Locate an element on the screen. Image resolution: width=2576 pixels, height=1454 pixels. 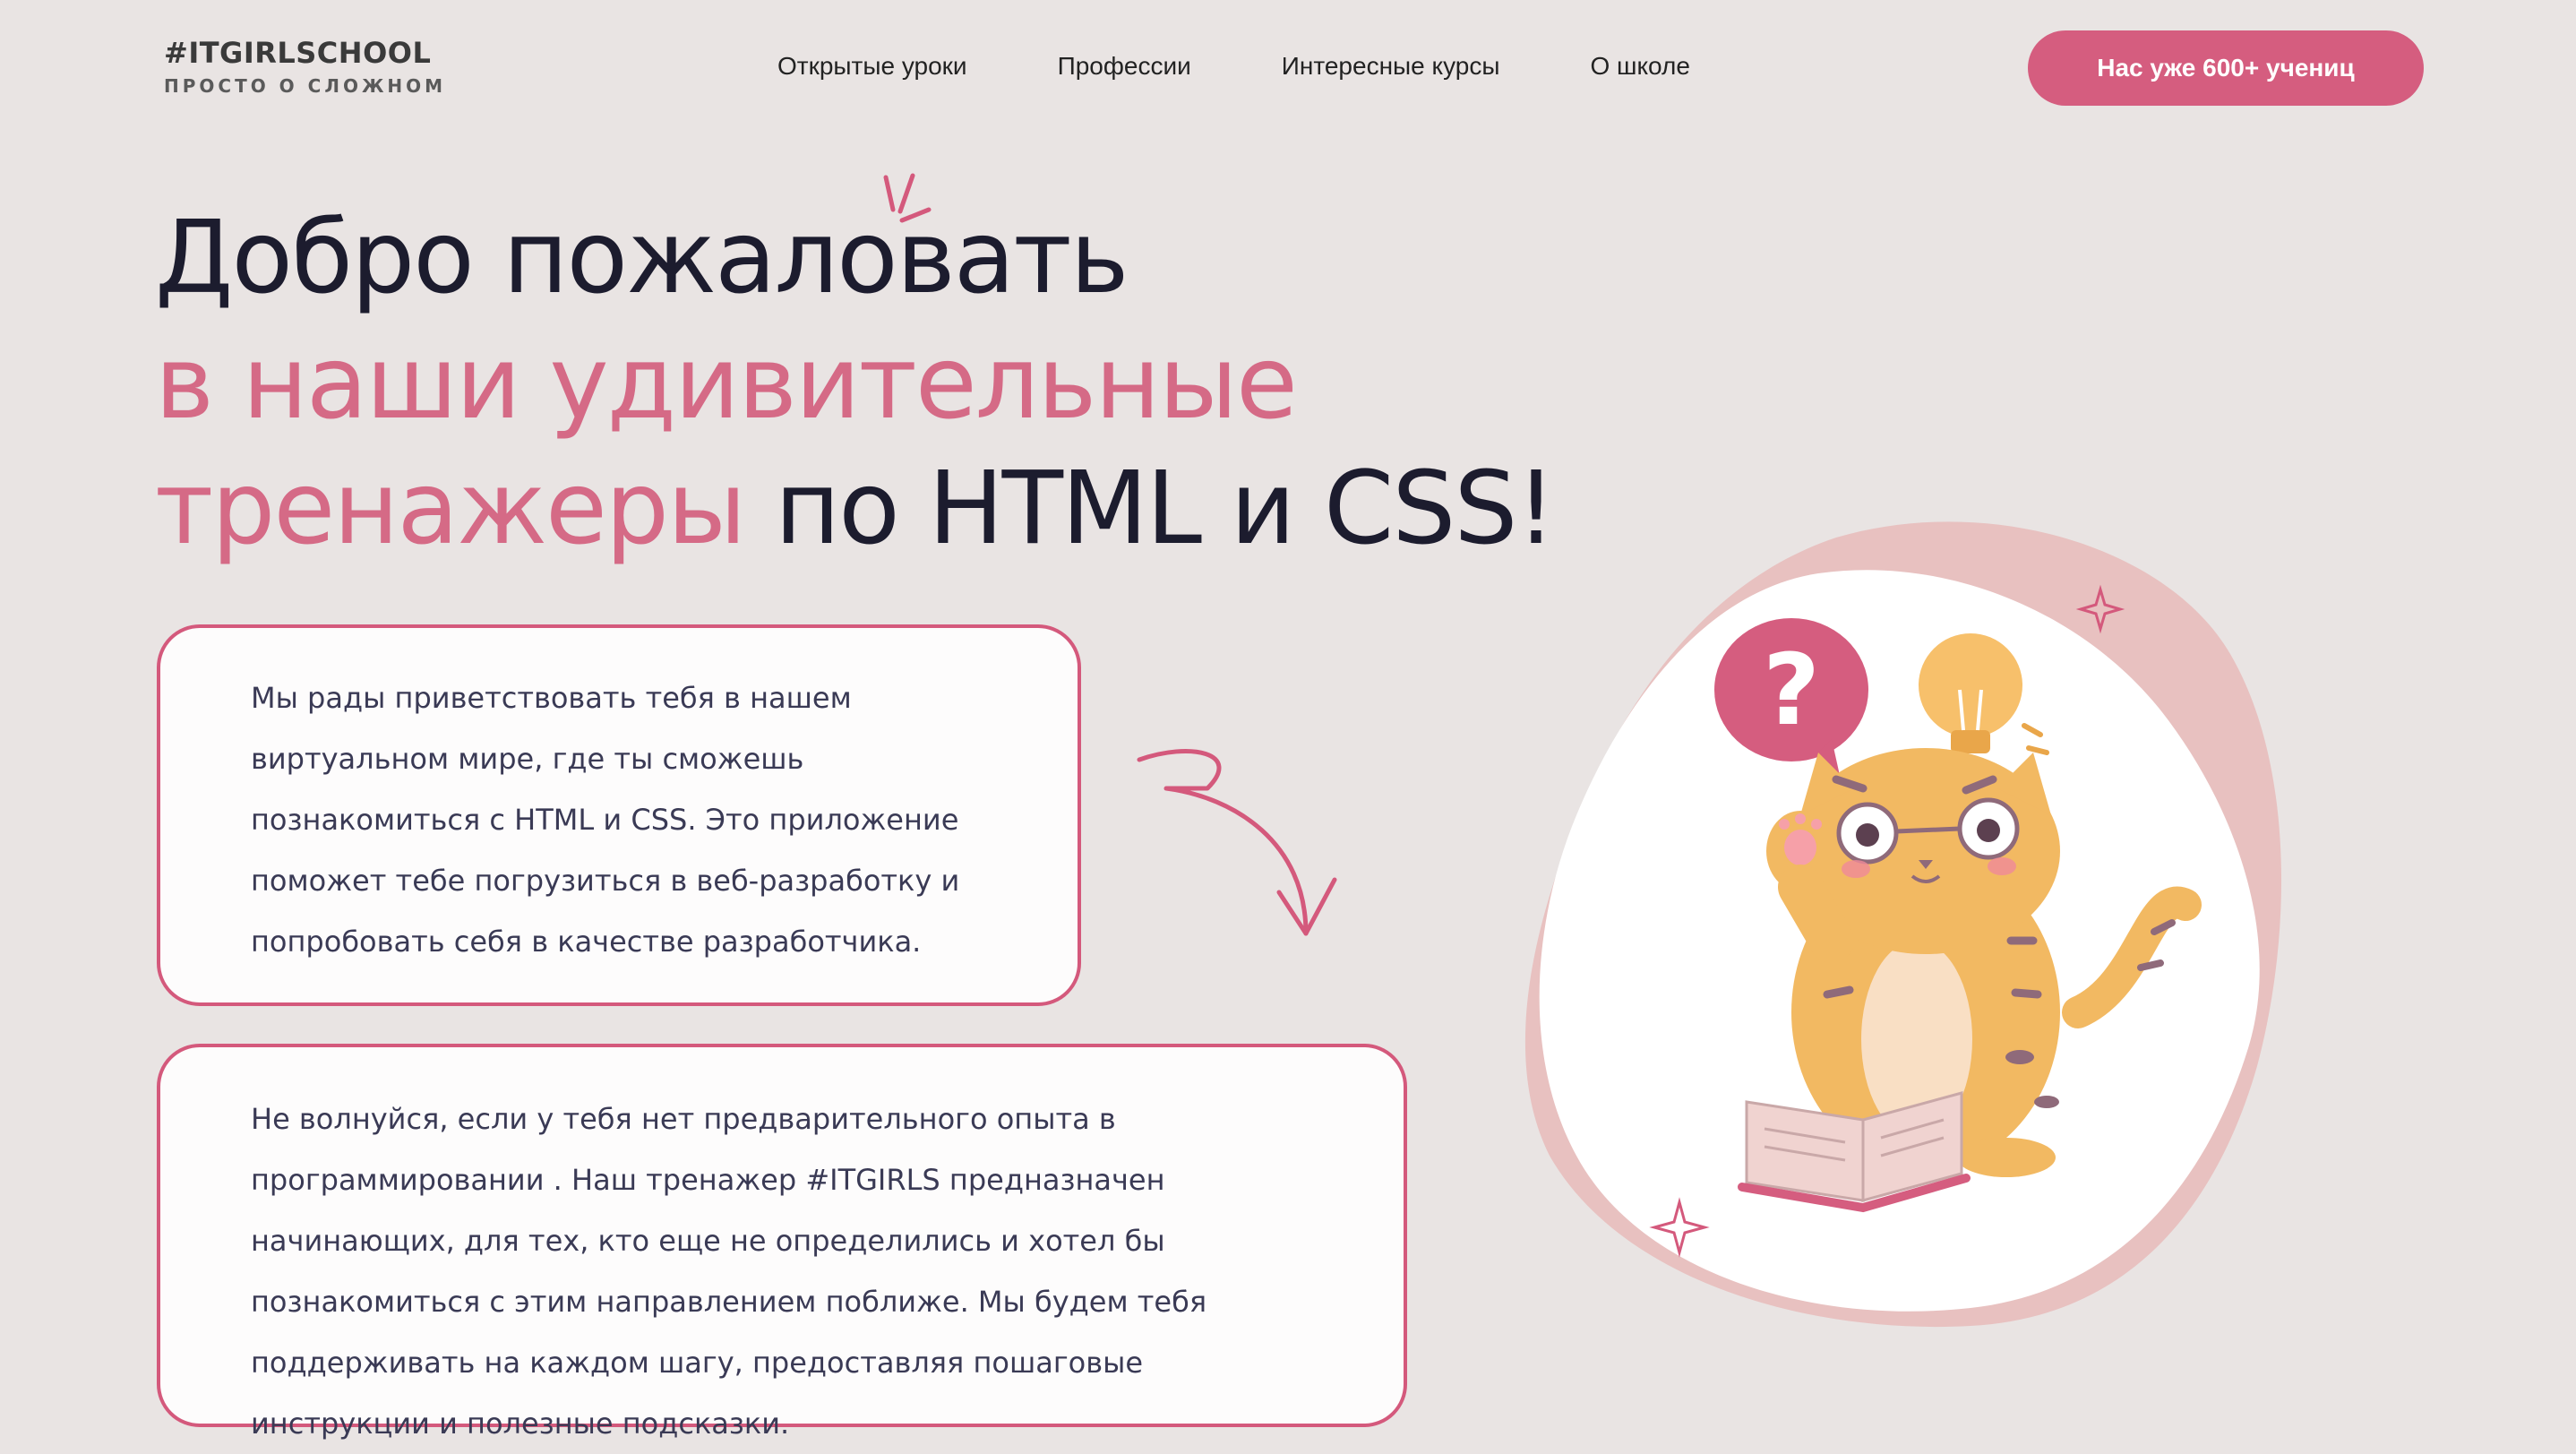
logo: #ITGIRLSCHOOL ПРОСТО О СЛОЖНОМ is located at coordinates (305, 66).